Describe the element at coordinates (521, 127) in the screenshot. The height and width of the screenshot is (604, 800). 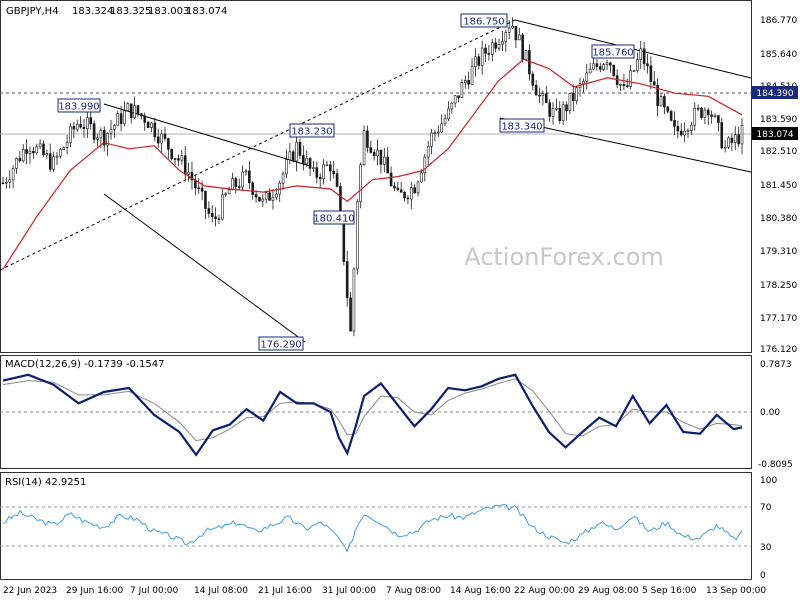
I see `annotation-label: 183.340` at that location.